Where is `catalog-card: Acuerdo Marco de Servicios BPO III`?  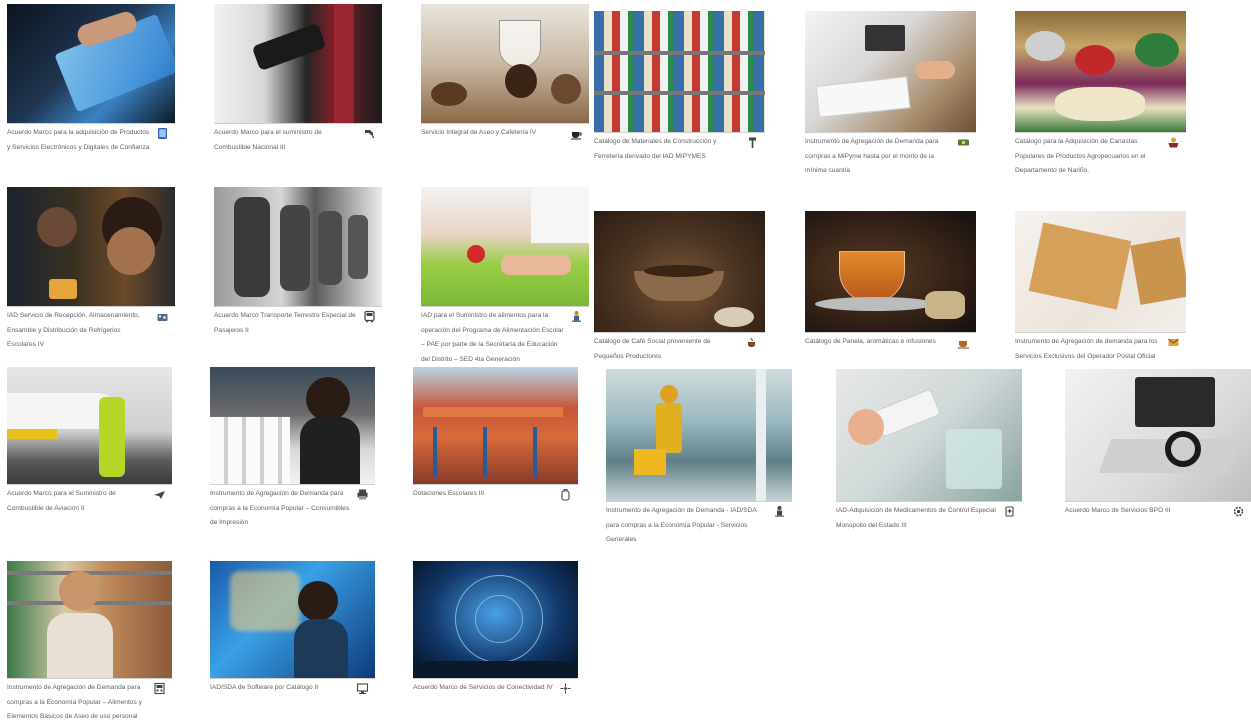 catalog-card: Acuerdo Marco de Servicios BPO III is located at coordinates (1158, 444).